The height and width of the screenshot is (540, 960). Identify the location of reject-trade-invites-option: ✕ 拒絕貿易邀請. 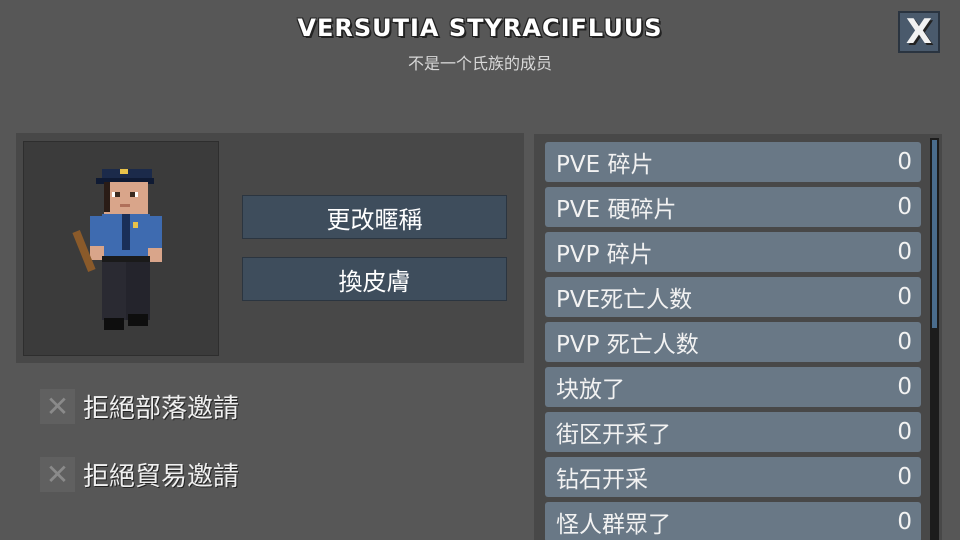
(139, 474).